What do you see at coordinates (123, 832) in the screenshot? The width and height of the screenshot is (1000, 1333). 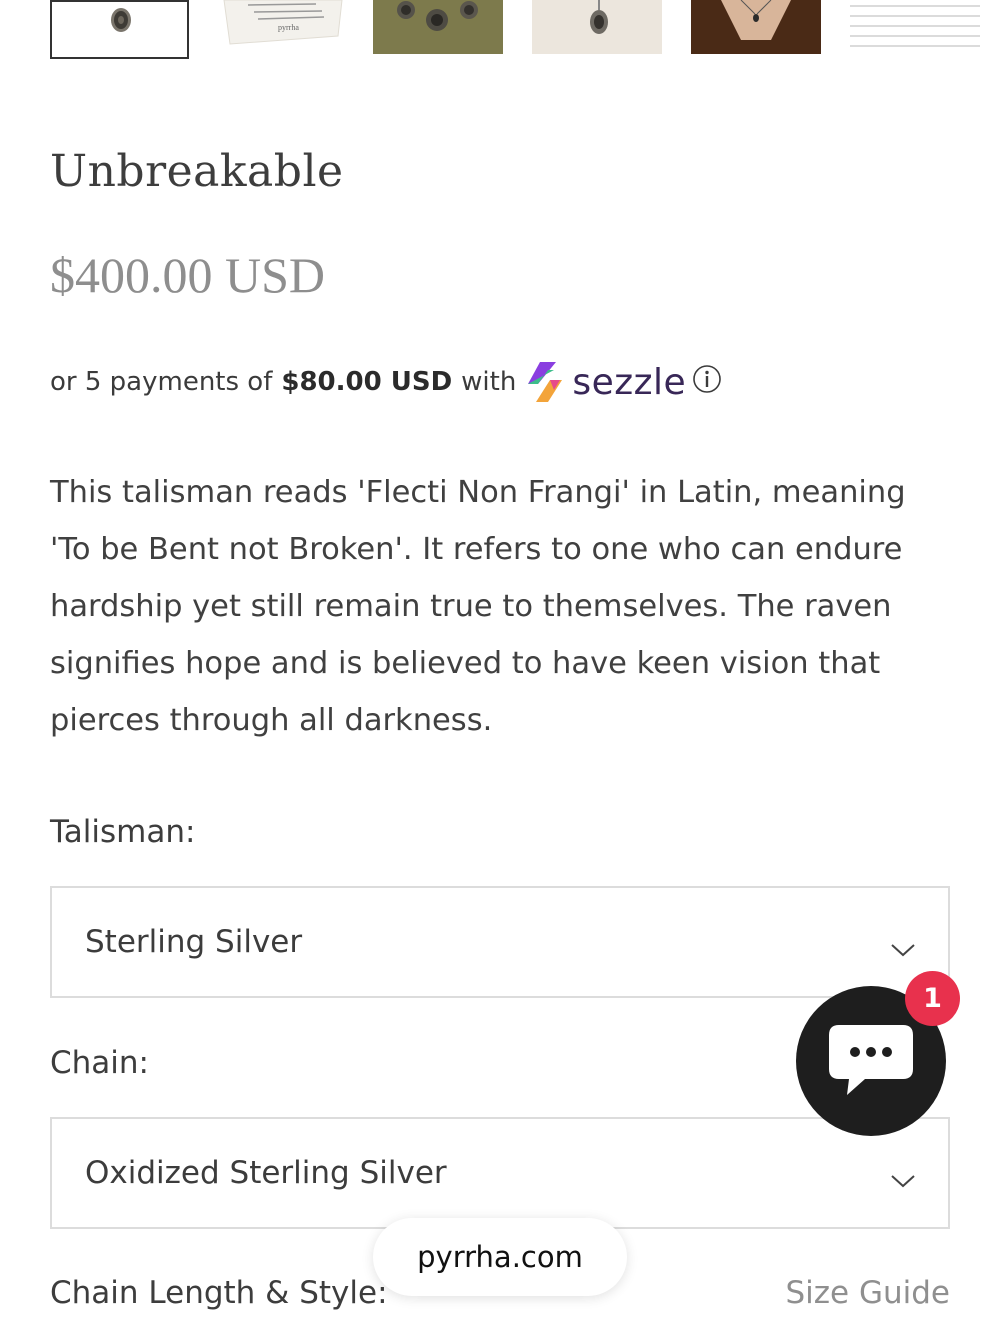 I see `talisman-label: Talisman:` at bounding box center [123, 832].